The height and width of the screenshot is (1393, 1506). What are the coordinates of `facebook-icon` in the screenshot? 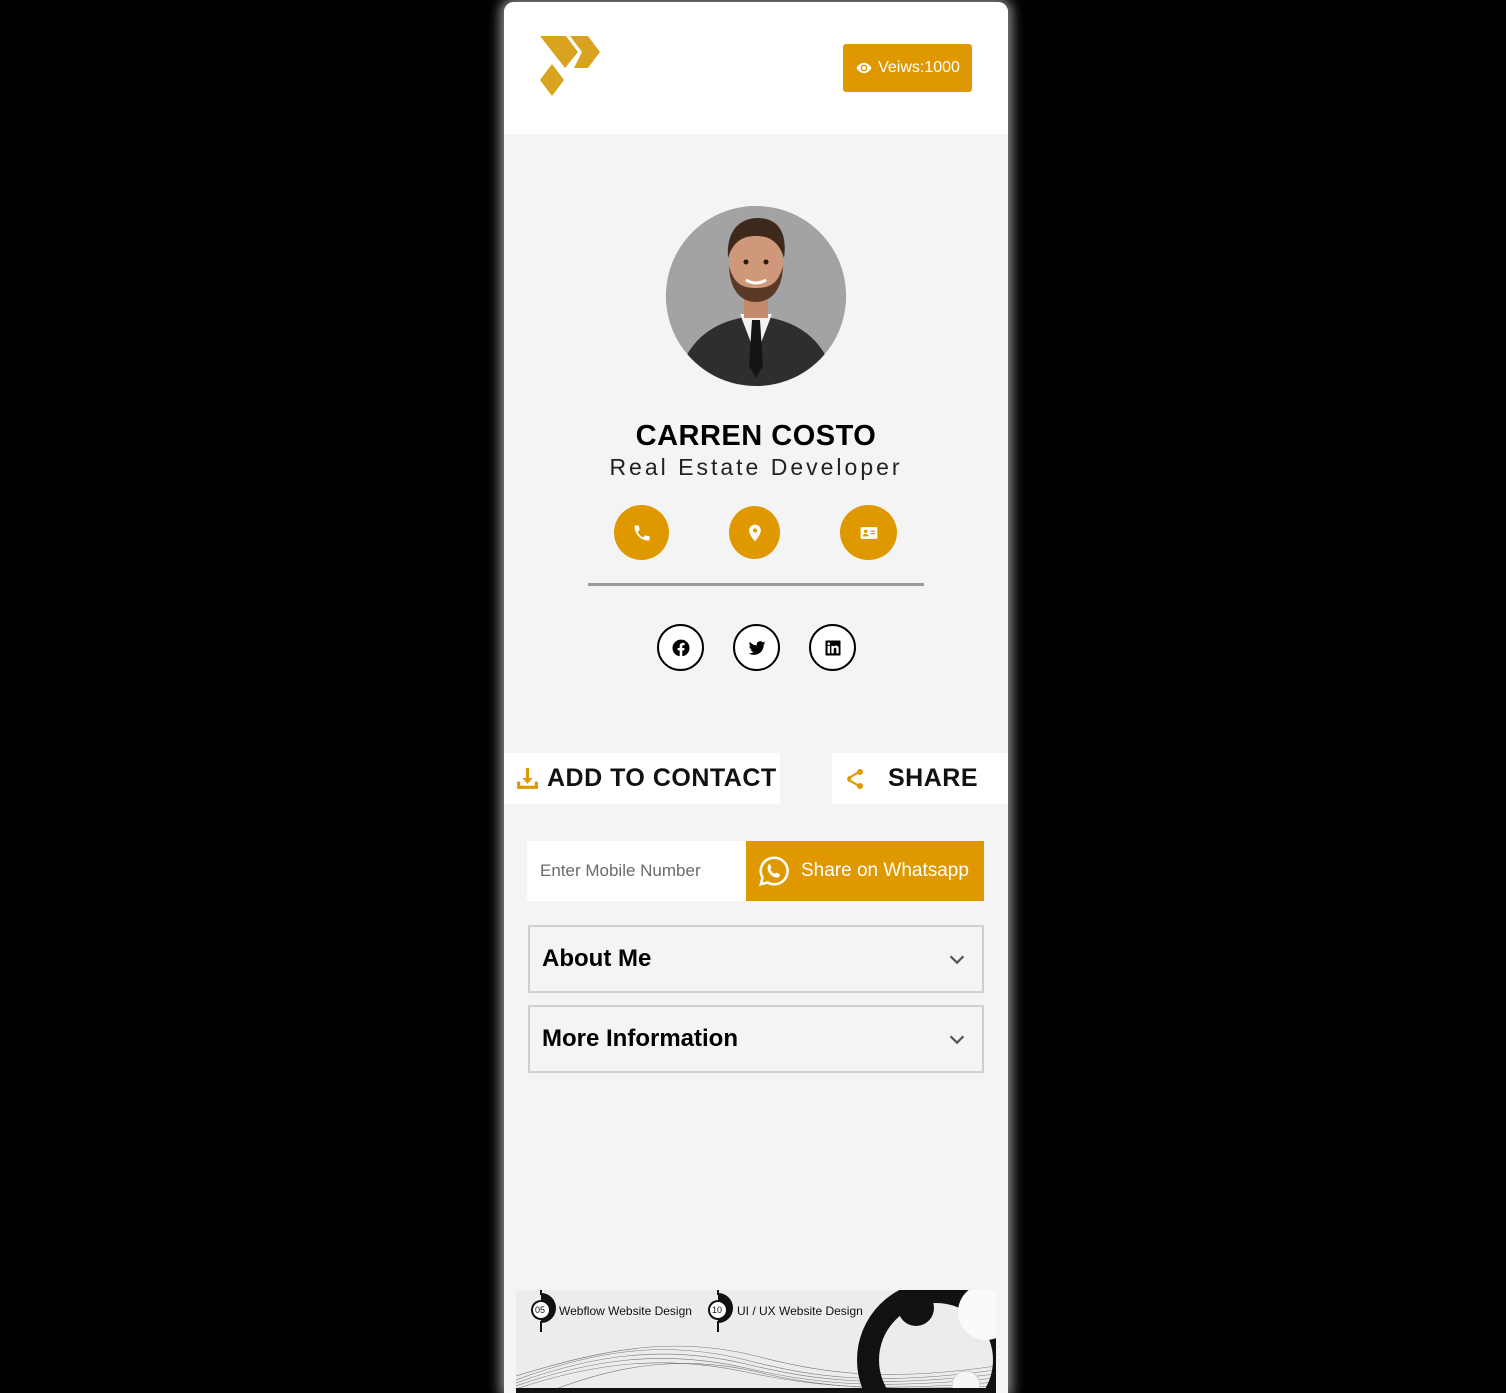 It's located at (680, 647).